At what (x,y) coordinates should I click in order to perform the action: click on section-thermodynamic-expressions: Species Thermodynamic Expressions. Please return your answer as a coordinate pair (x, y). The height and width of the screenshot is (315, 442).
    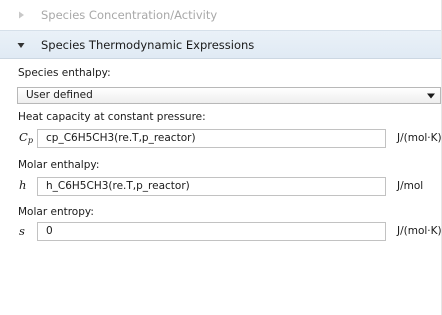
    Looking at the image, I should click on (221, 44).